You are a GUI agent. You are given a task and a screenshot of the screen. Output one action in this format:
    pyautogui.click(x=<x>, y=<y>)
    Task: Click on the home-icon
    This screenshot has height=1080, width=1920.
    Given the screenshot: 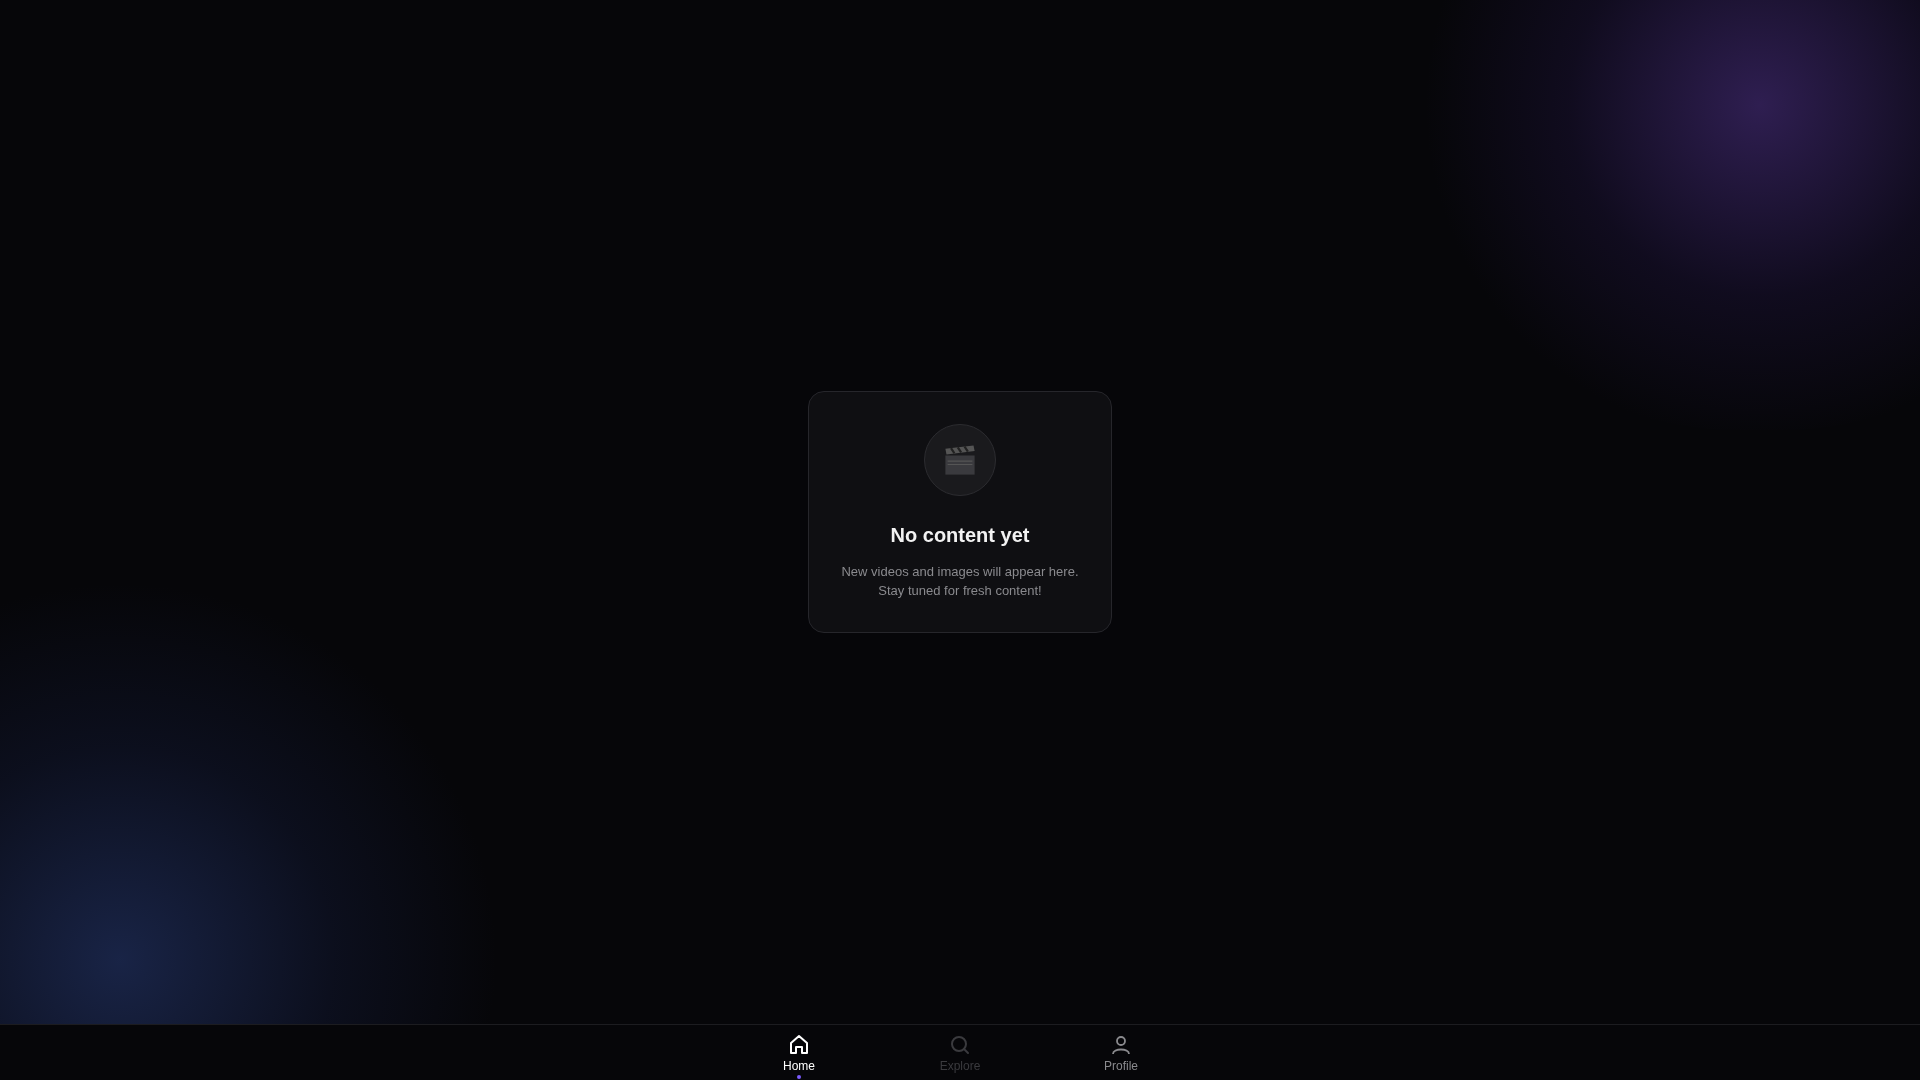 What is the action you would take?
    pyautogui.click(x=799, y=1045)
    